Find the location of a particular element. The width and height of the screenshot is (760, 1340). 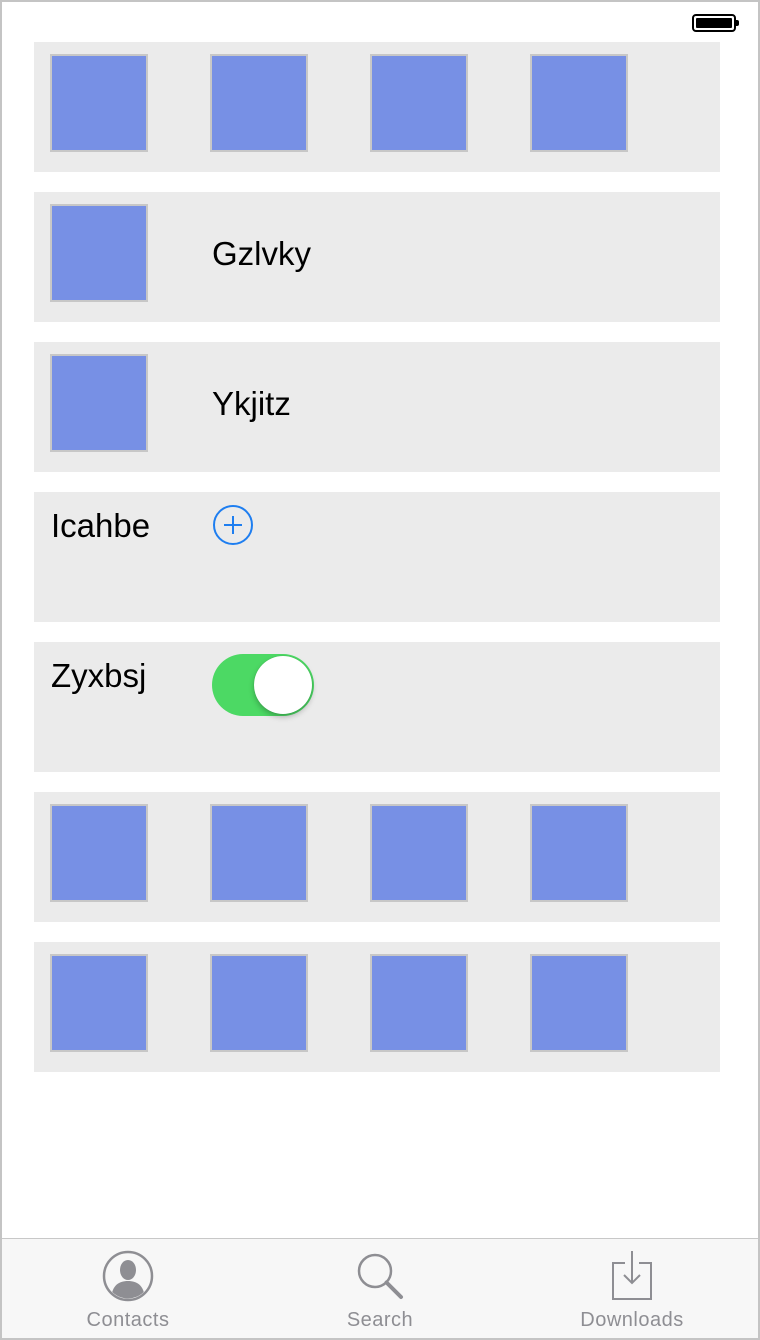

image-label-cell: Gzlvky is located at coordinates (377, 257).